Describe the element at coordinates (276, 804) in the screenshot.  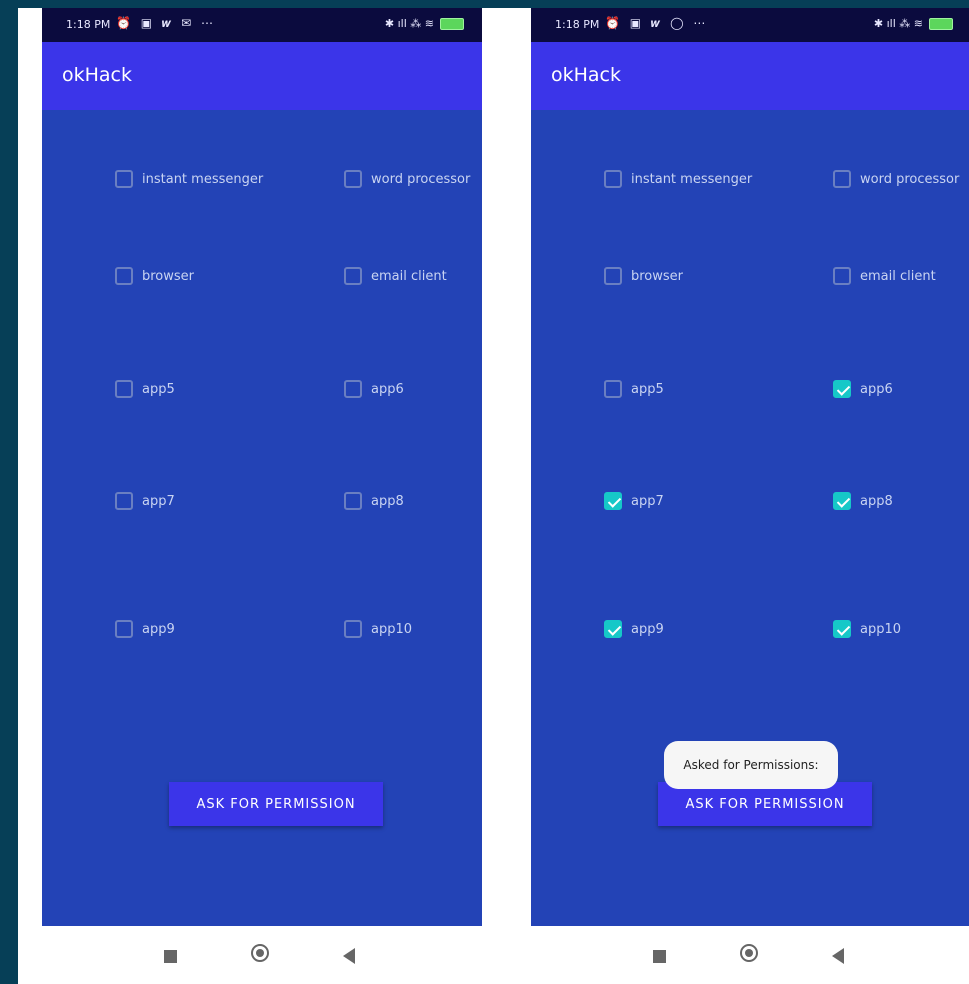
I see `ask-permission-button: ASK FOR PERMISSION` at that location.